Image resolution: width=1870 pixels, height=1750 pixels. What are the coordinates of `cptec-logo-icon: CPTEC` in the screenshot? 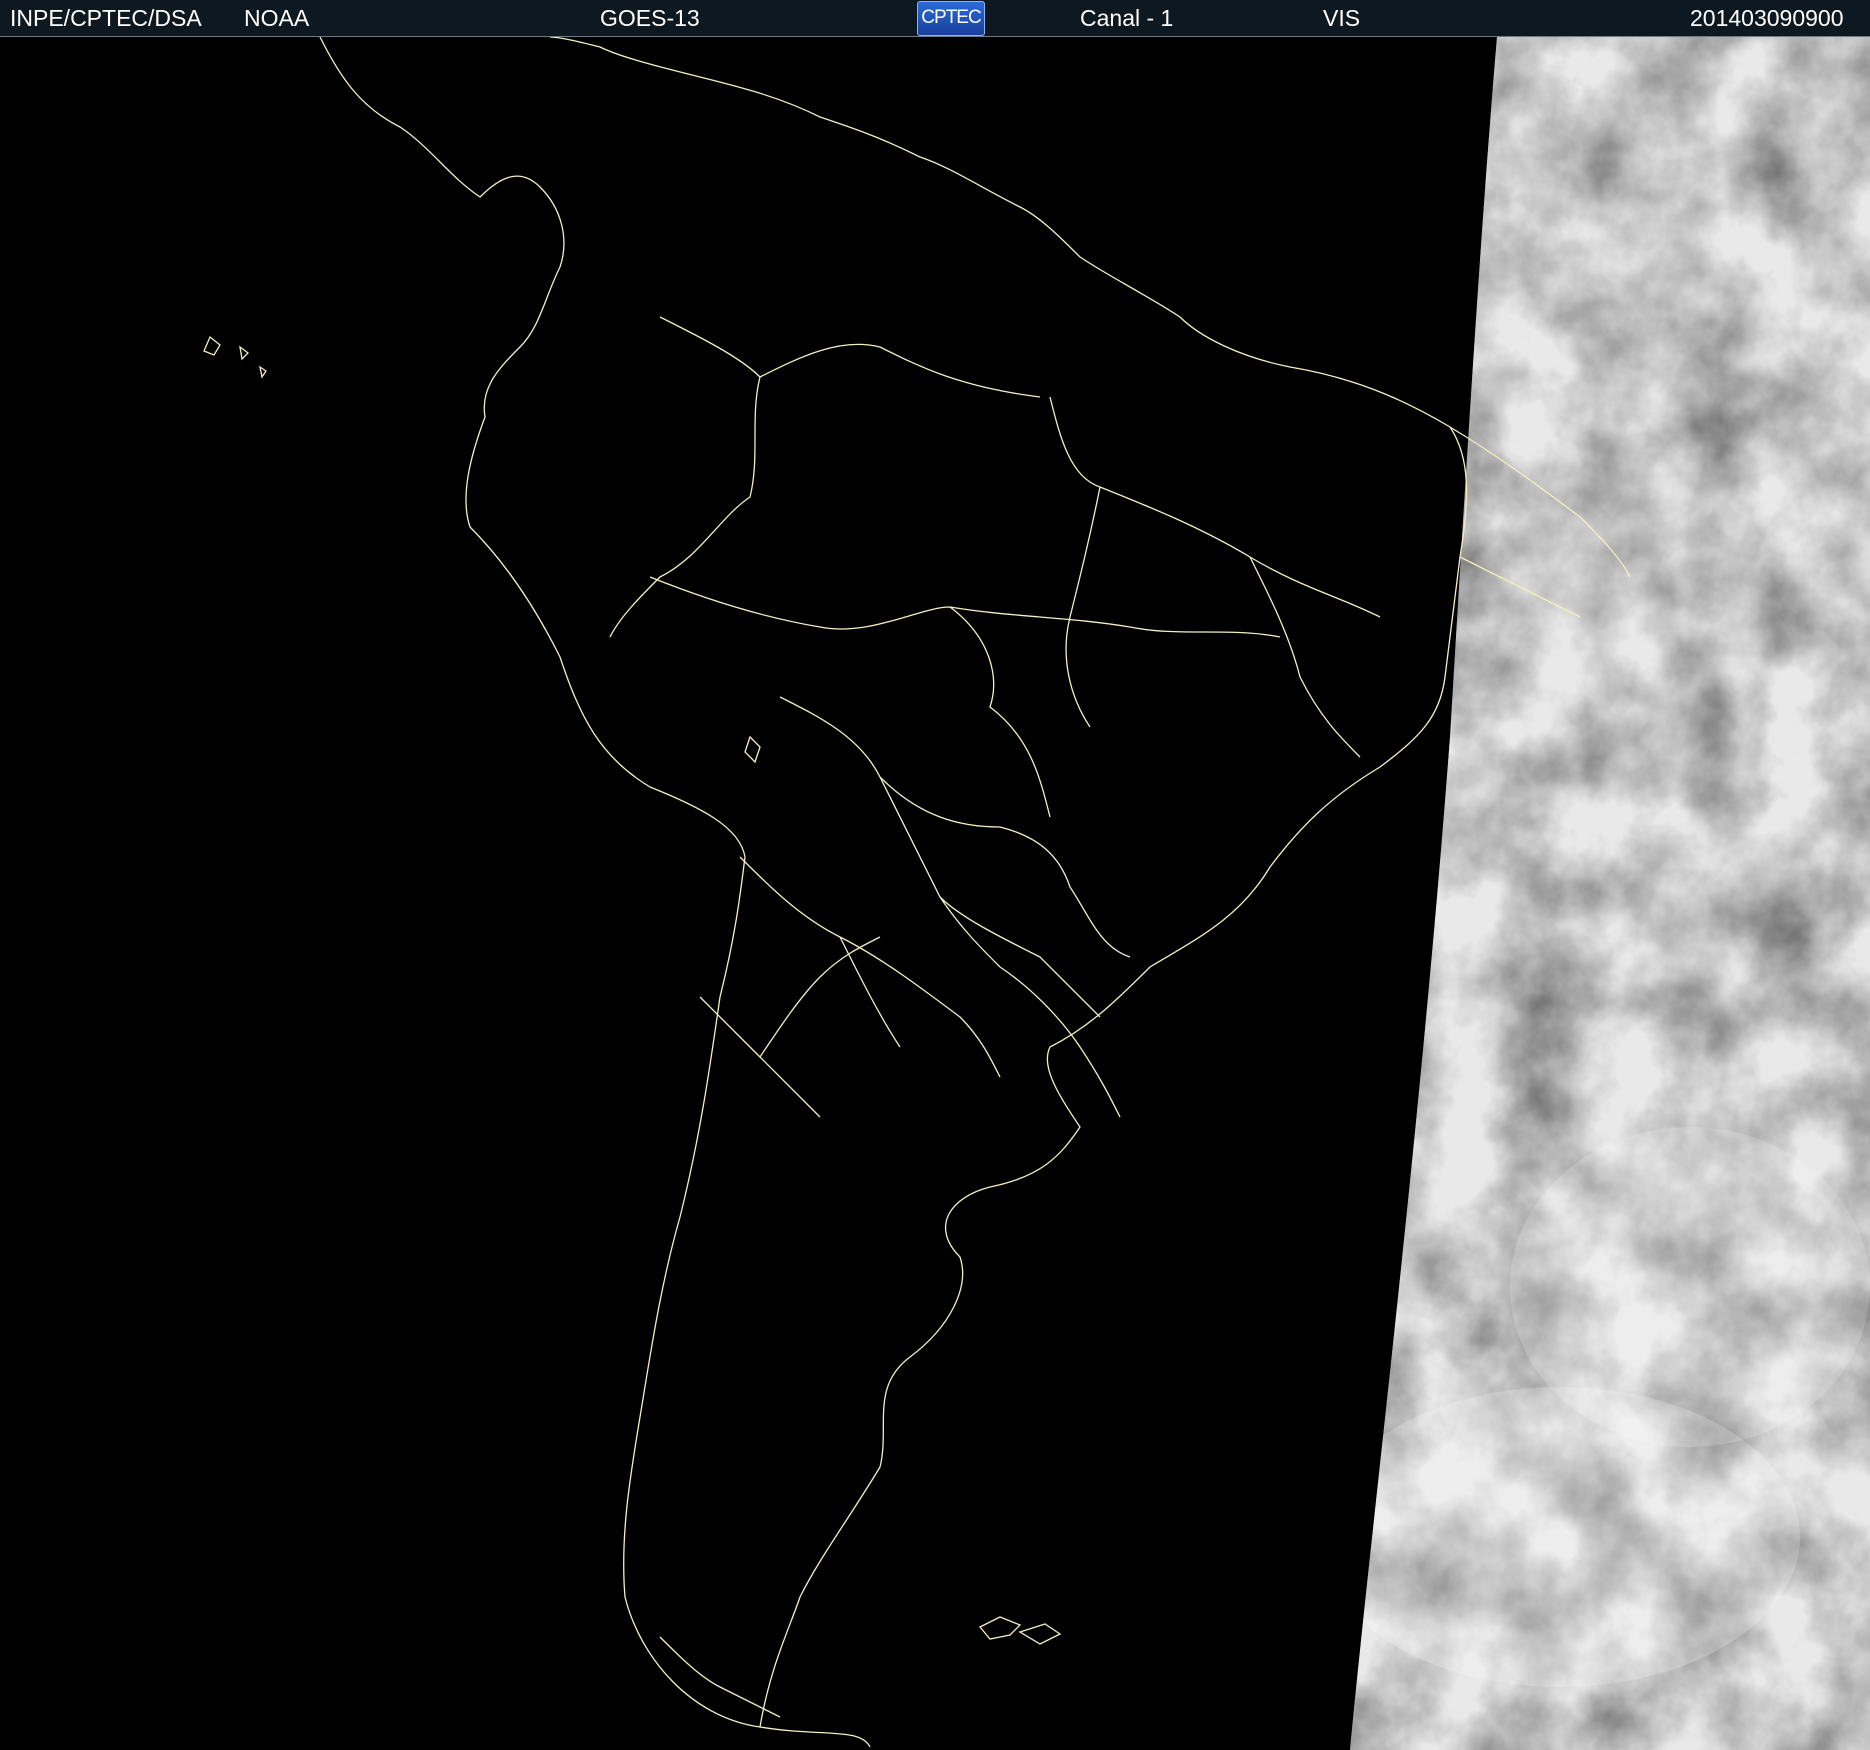 It's located at (951, 18).